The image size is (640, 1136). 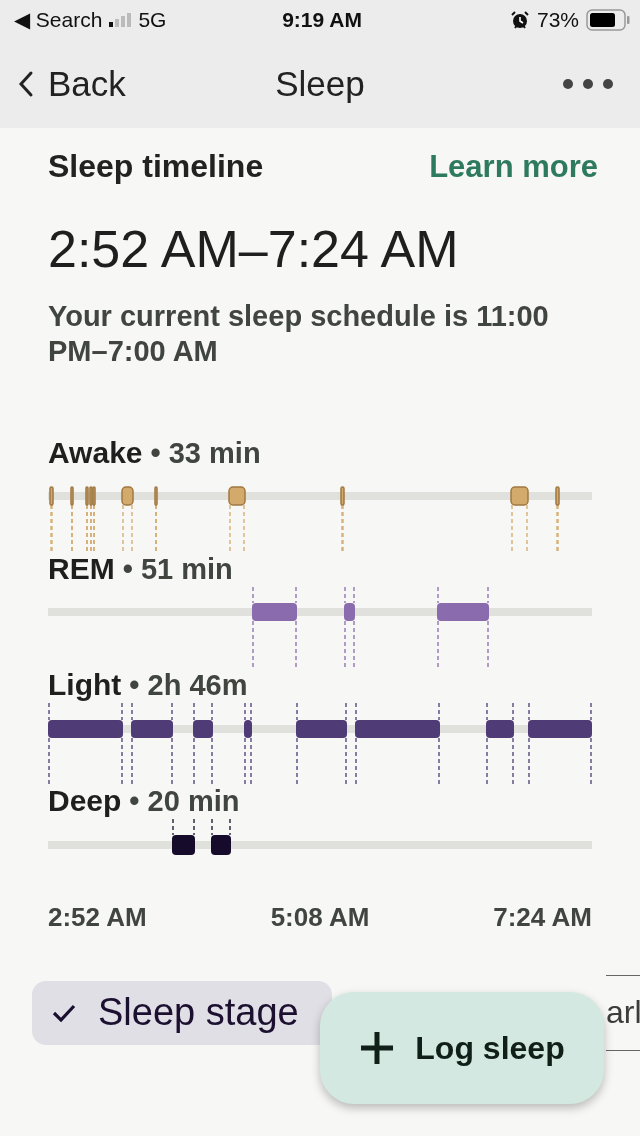 What do you see at coordinates (120, 20) in the screenshot?
I see `signal-icon` at bounding box center [120, 20].